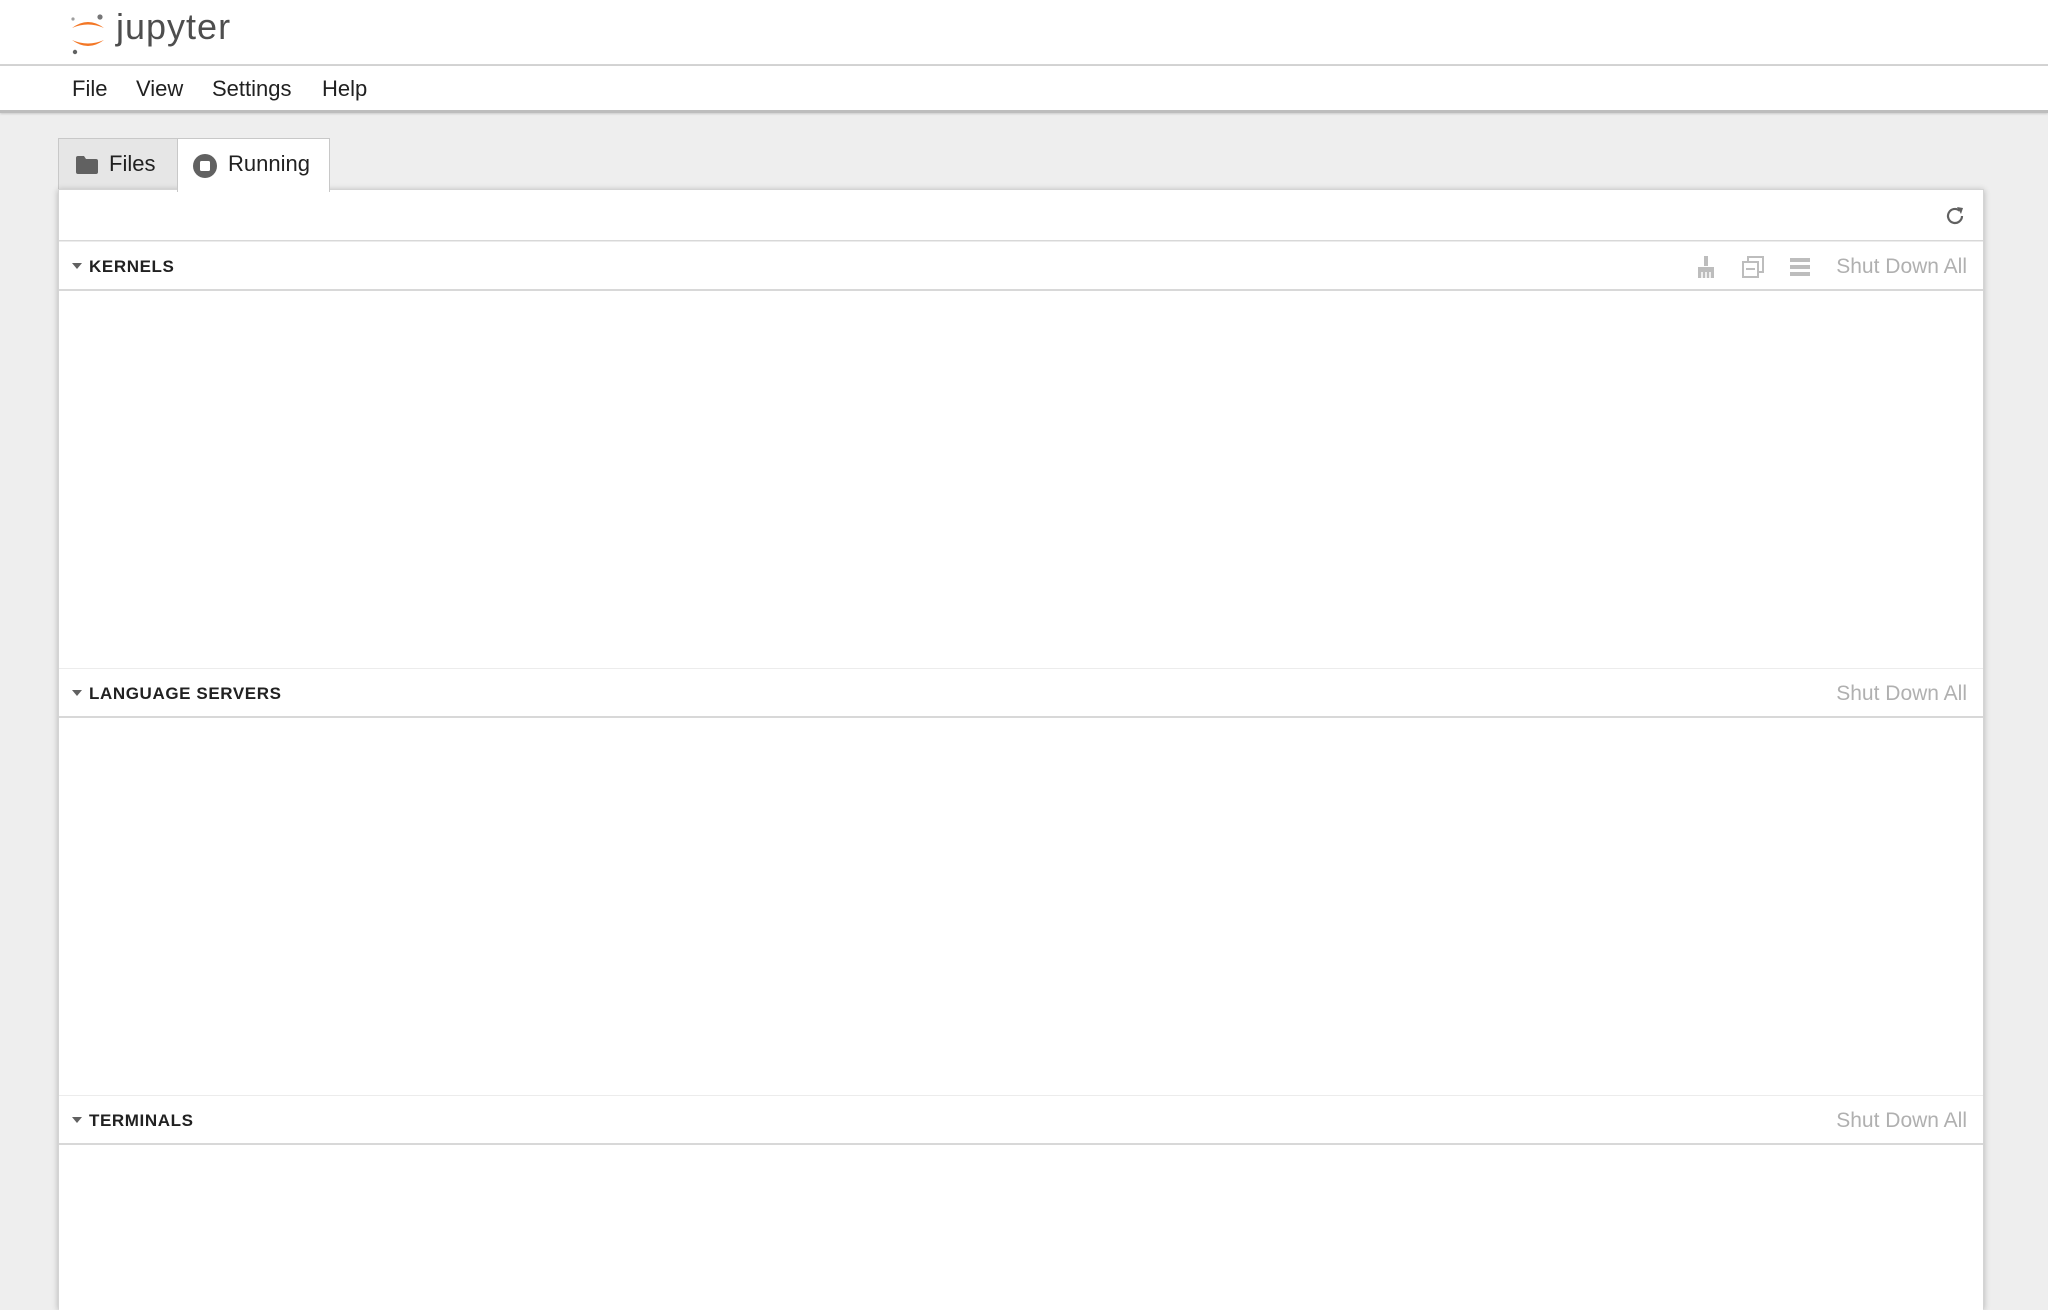  What do you see at coordinates (132, 266) in the screenshot?
I see `kernels-section-title: KERNELS` at bounding box center [132, 266].